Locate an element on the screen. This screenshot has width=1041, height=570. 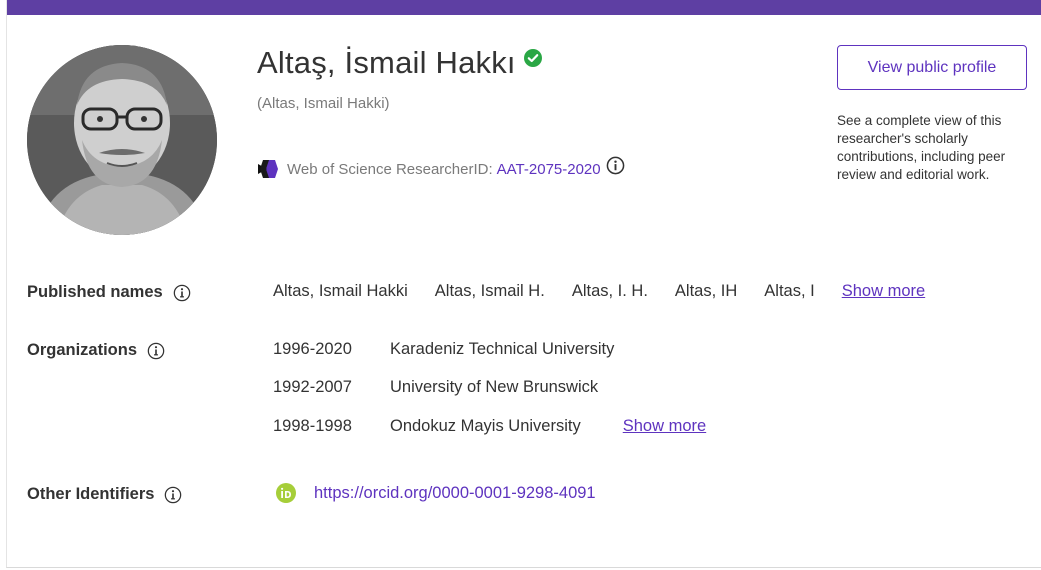
published-names-label-text: Published names is located at coordinates (95, 292).